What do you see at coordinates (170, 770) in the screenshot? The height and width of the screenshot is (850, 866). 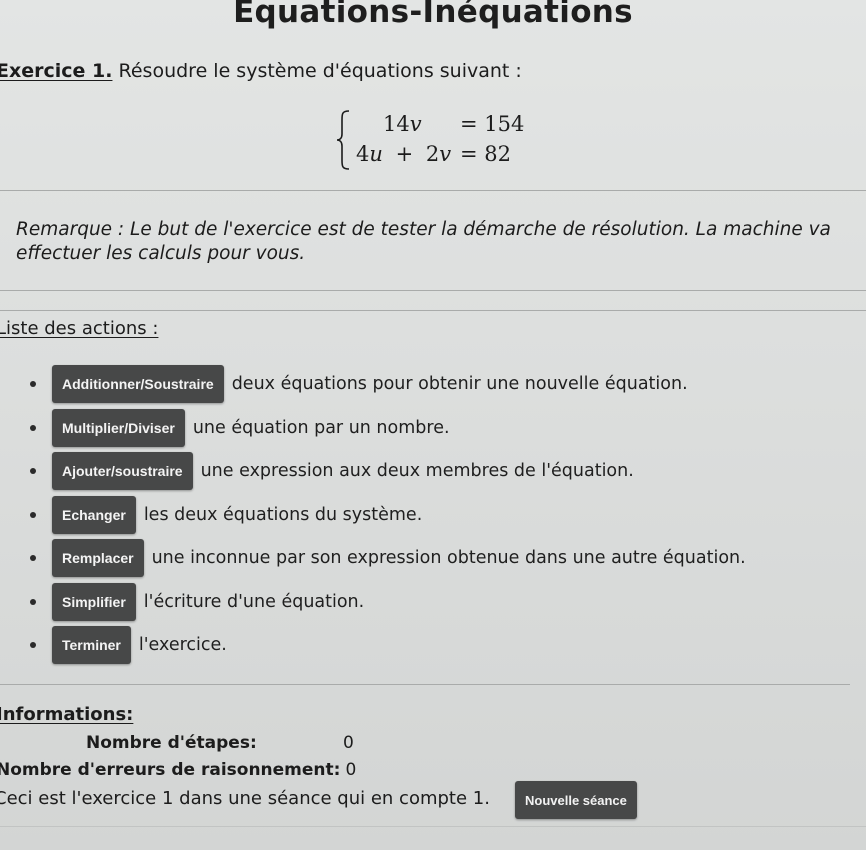 I see `errors-label: Nombre d'erreurs de raisonnement:` at bounding box center [170, 770].